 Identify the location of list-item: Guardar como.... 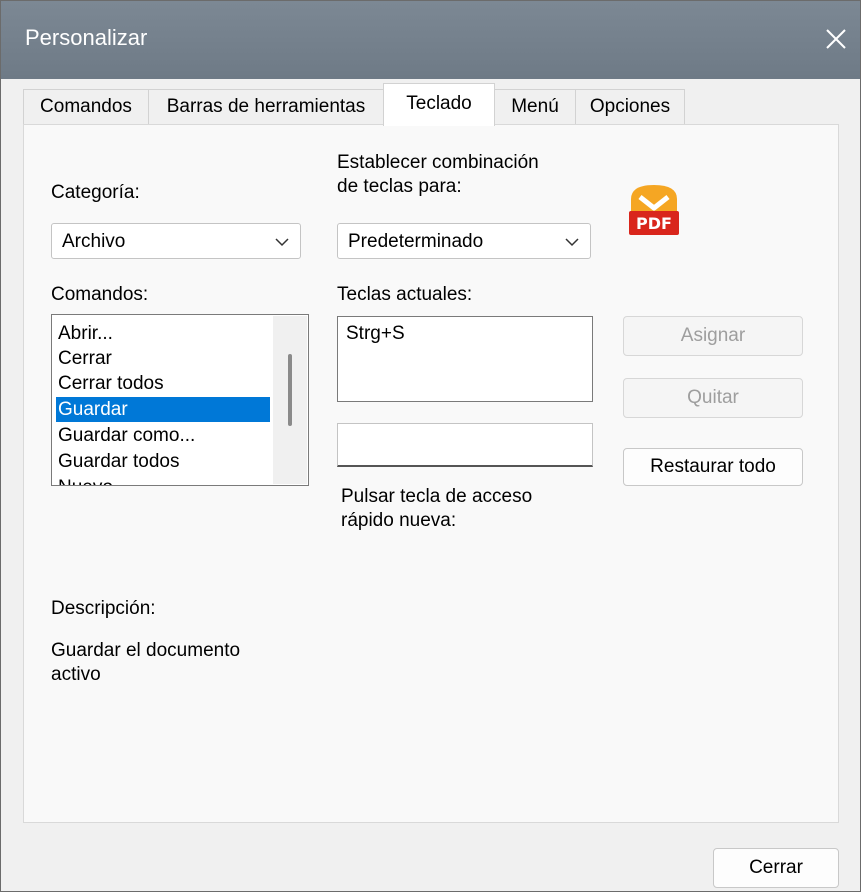
(163, 435).